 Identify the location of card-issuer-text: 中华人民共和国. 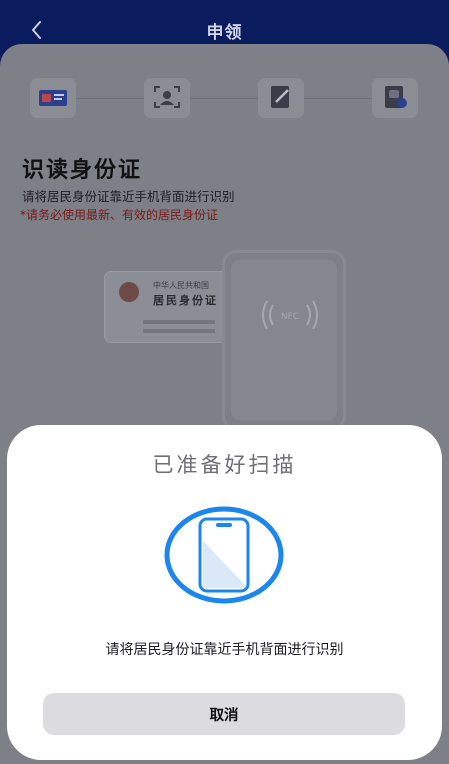
(181, 285).